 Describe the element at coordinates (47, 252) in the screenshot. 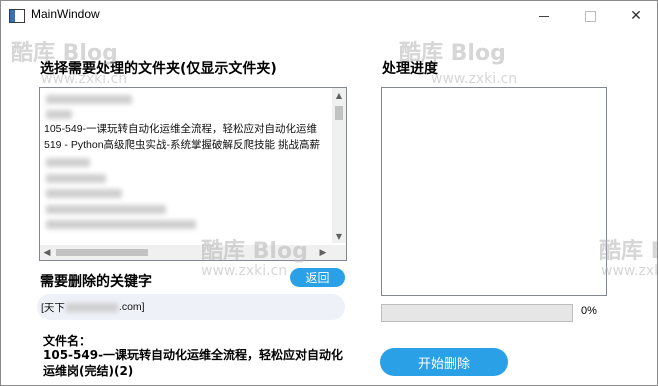

I see `scroll-left-icon: ◀` at that location.